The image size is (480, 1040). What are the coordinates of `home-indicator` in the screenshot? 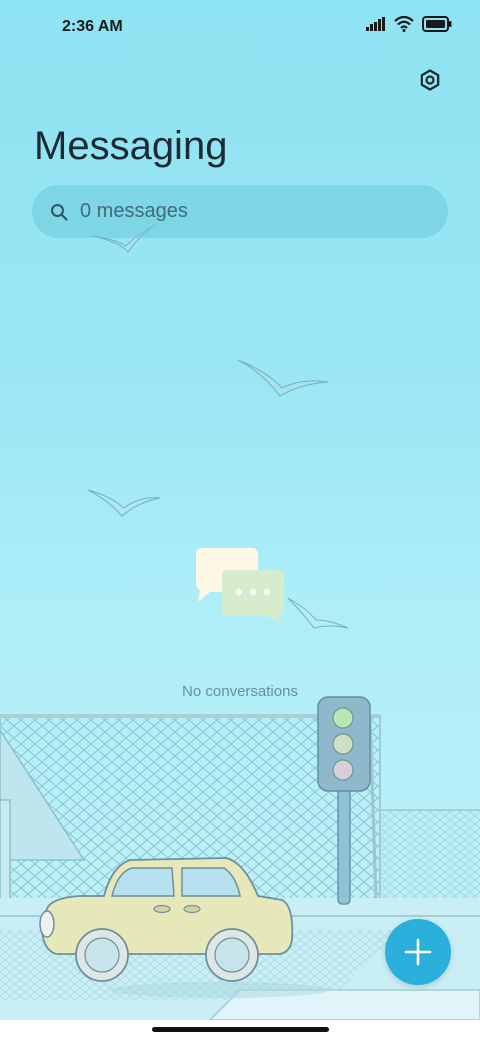 It's located at (240, 1029).